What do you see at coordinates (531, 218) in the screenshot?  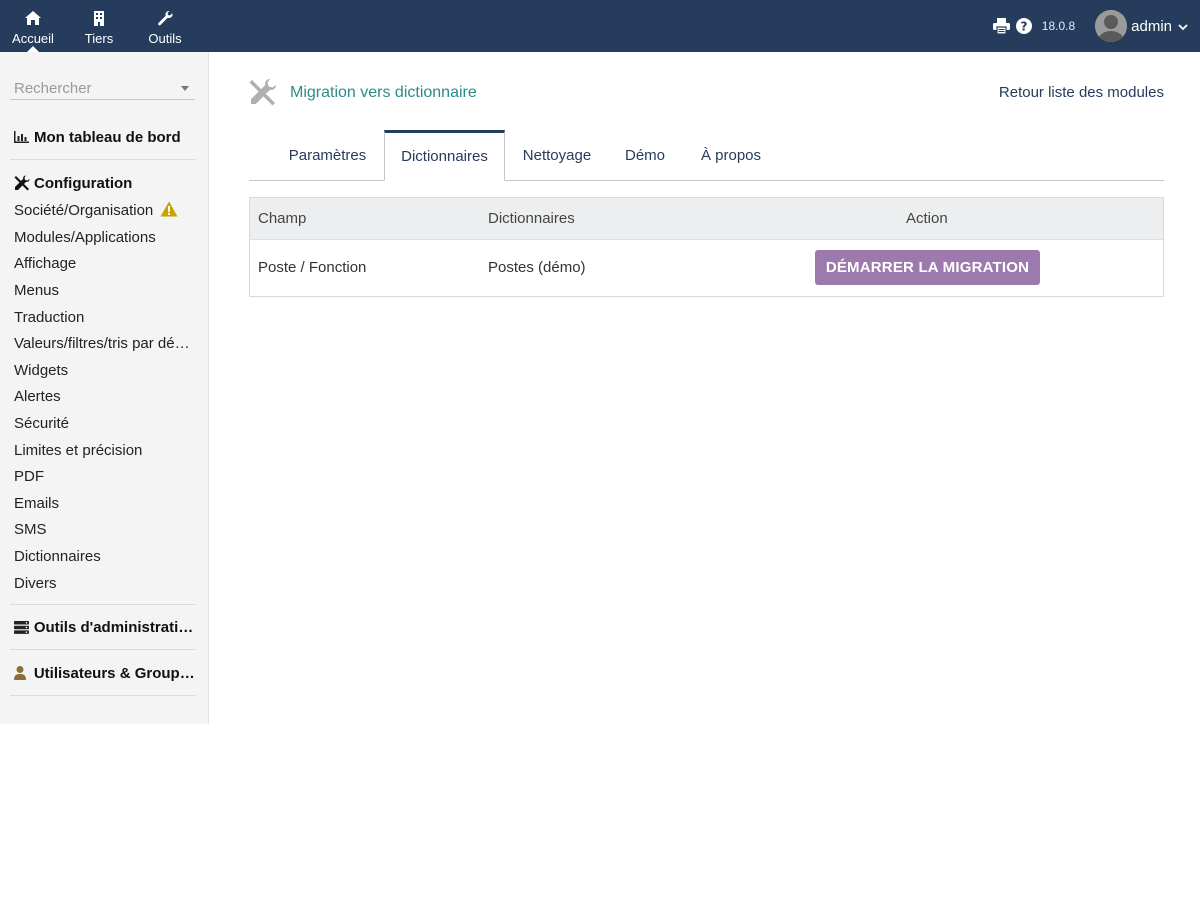 I see `header-dictionnaires: Dictionnaires` at bounding box center [531, 218].